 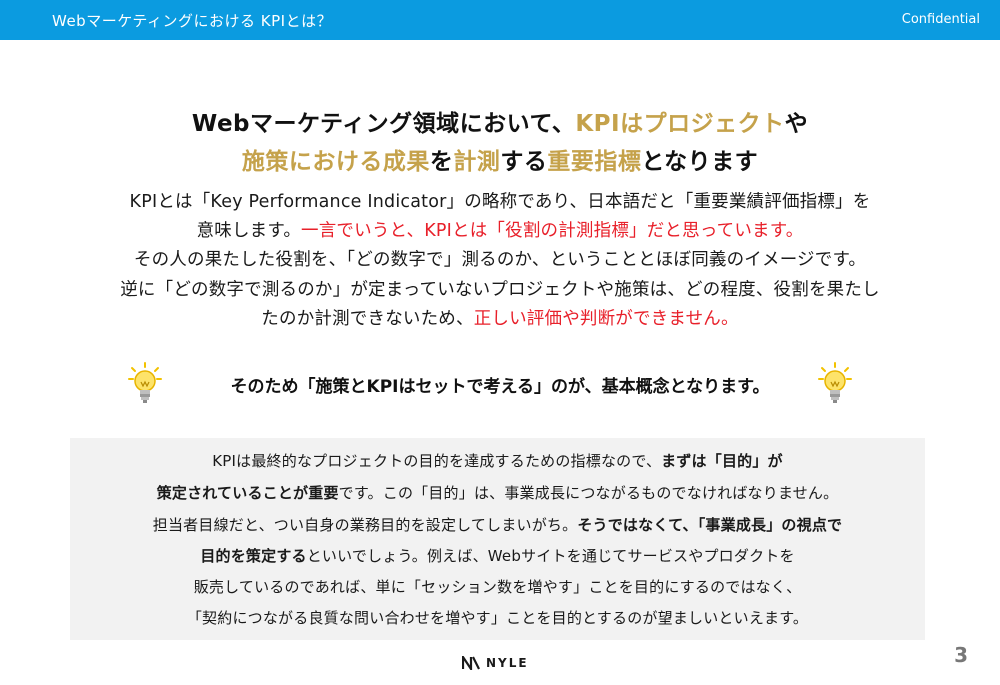 What do you see at coordinates (477, 162) in the screenshot?
I see `headline-highlight: 計測` at bounding box center [477, 162].